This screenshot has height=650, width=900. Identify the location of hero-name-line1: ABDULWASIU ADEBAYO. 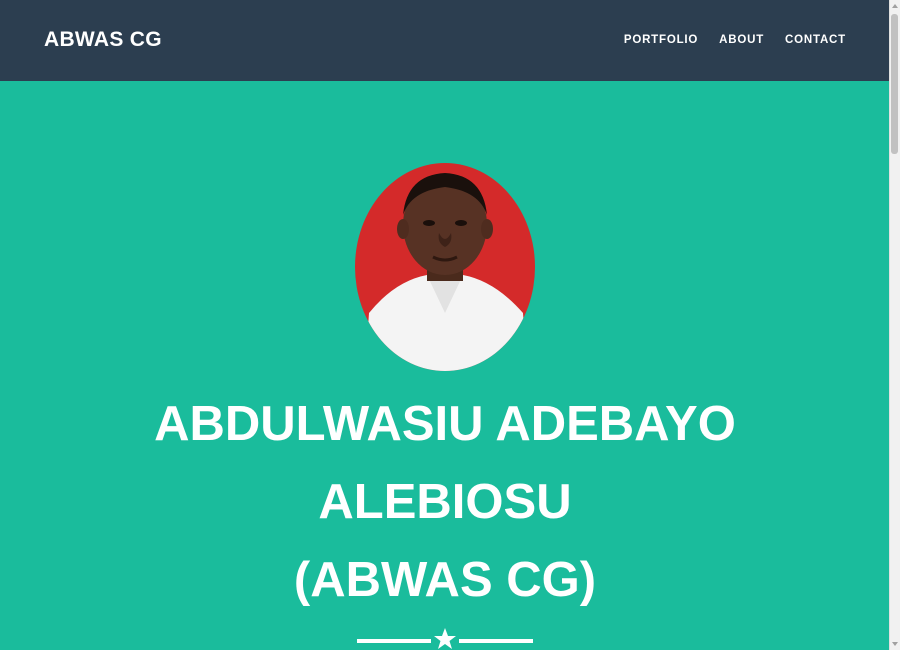
(445, 424).